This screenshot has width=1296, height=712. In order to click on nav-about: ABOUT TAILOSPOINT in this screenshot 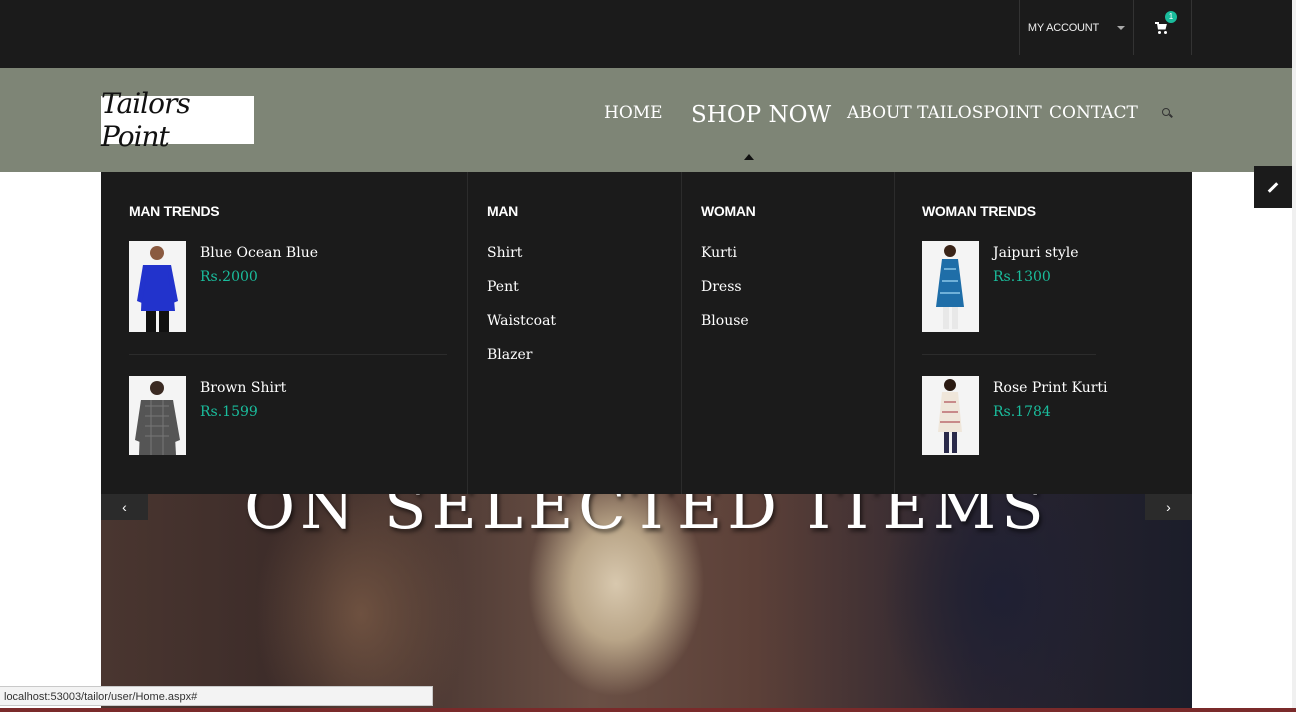, I will do `click(944, 113)`.